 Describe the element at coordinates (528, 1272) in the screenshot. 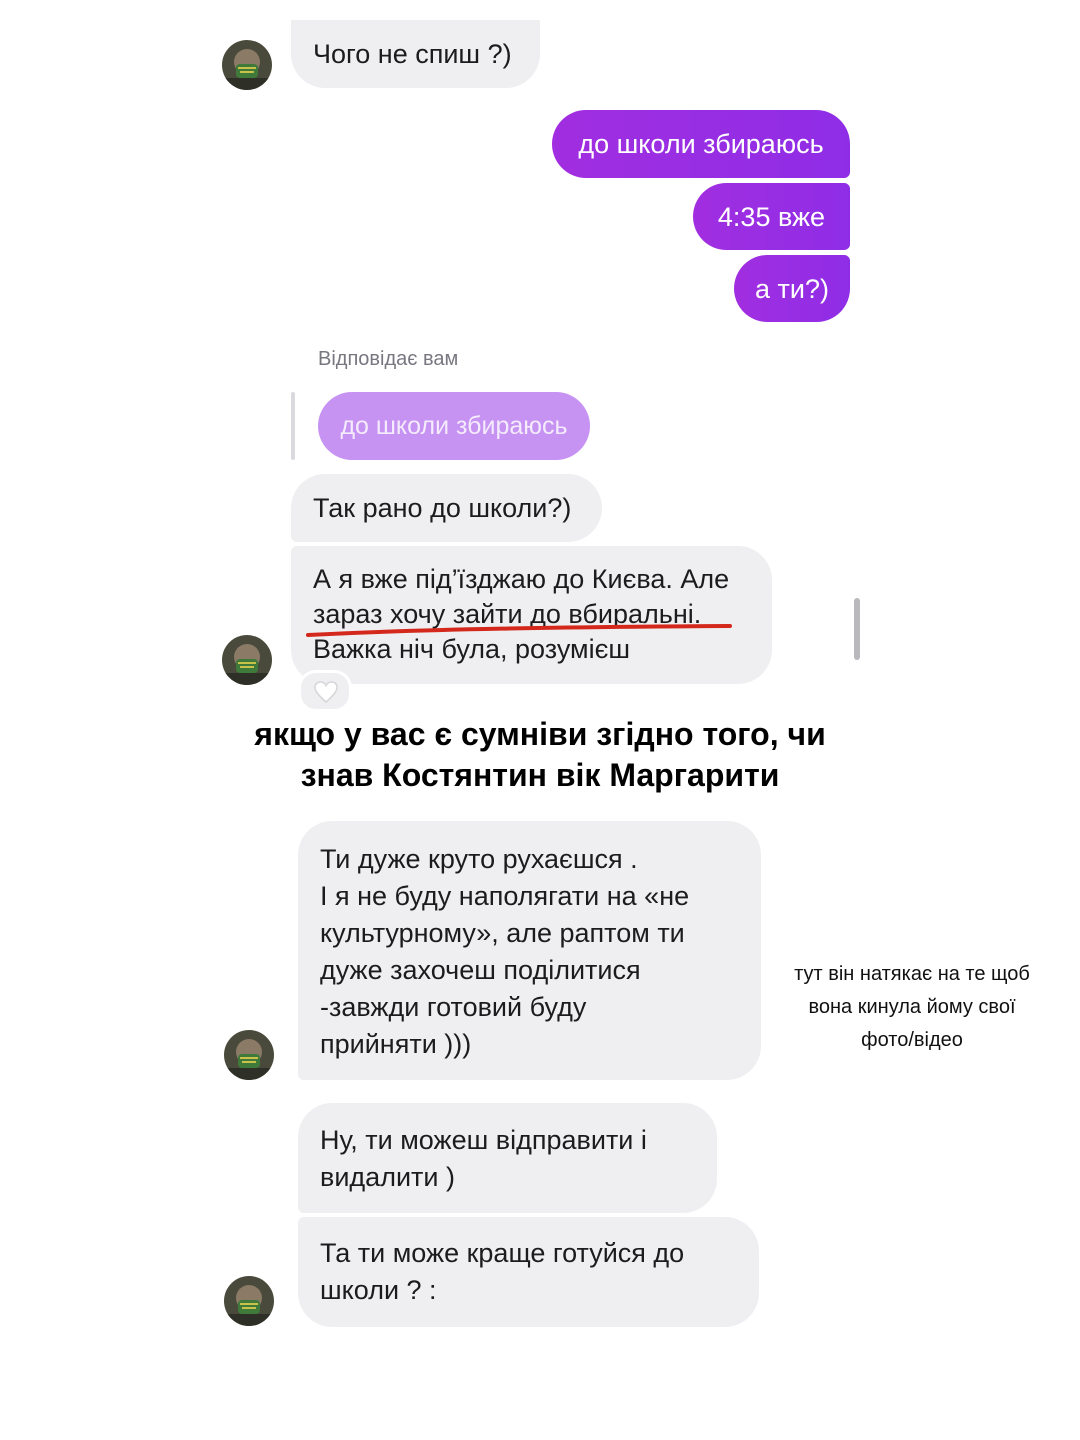

I see `incoming-message: Та ти може краще готуйся до школи ? :` at that location.